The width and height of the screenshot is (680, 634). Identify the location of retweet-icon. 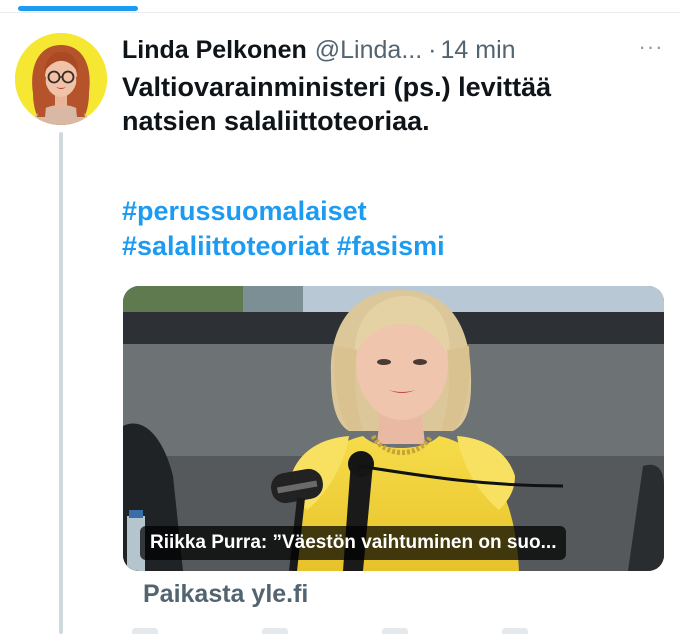
(275, 631).